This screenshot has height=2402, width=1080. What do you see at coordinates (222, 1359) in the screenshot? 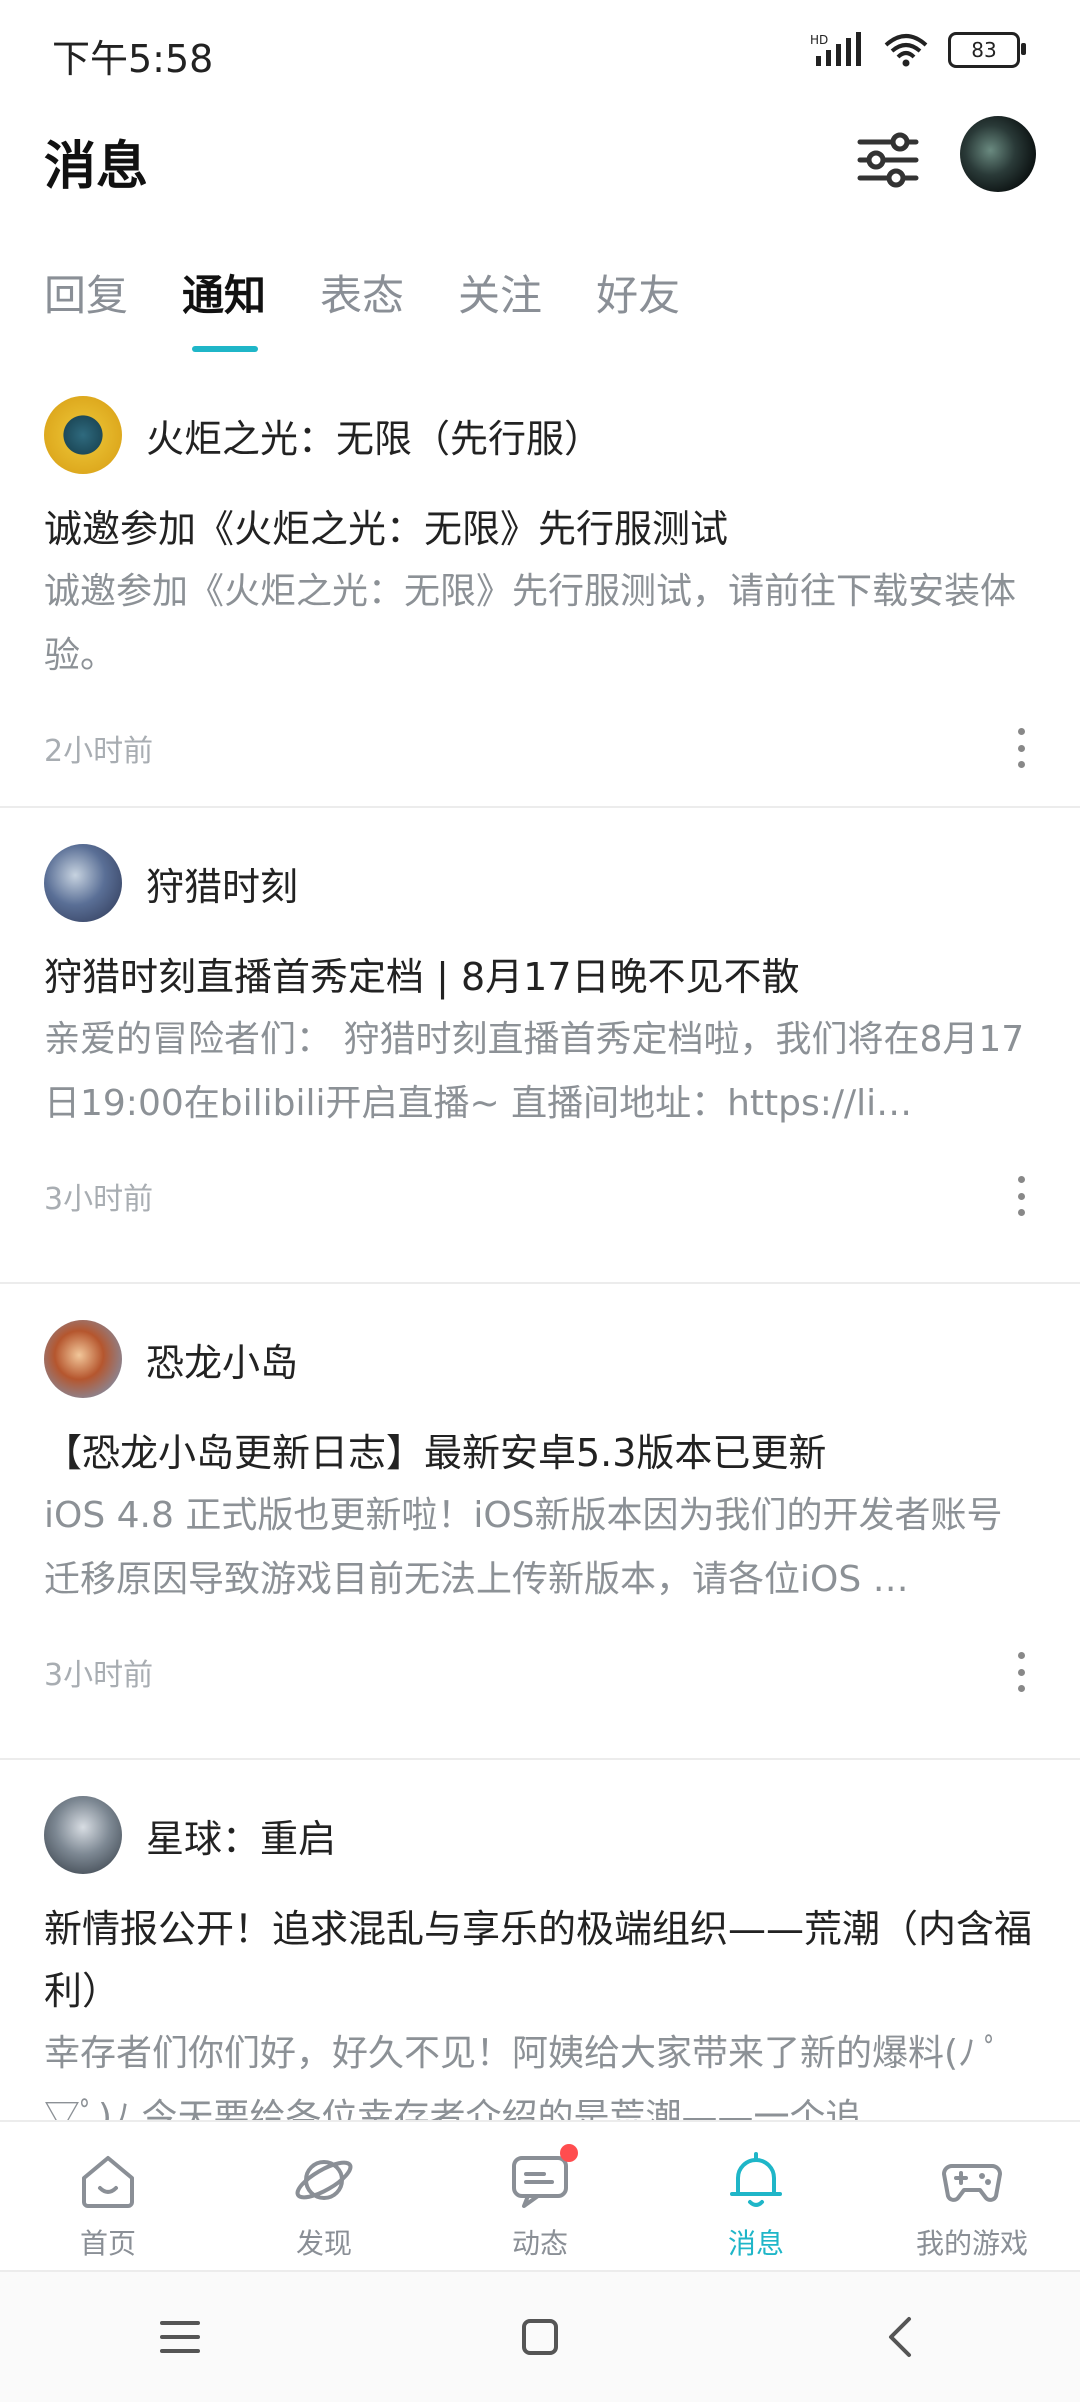
I see `game-name: 恐龙小岛` at bounding box center [222, 1359].